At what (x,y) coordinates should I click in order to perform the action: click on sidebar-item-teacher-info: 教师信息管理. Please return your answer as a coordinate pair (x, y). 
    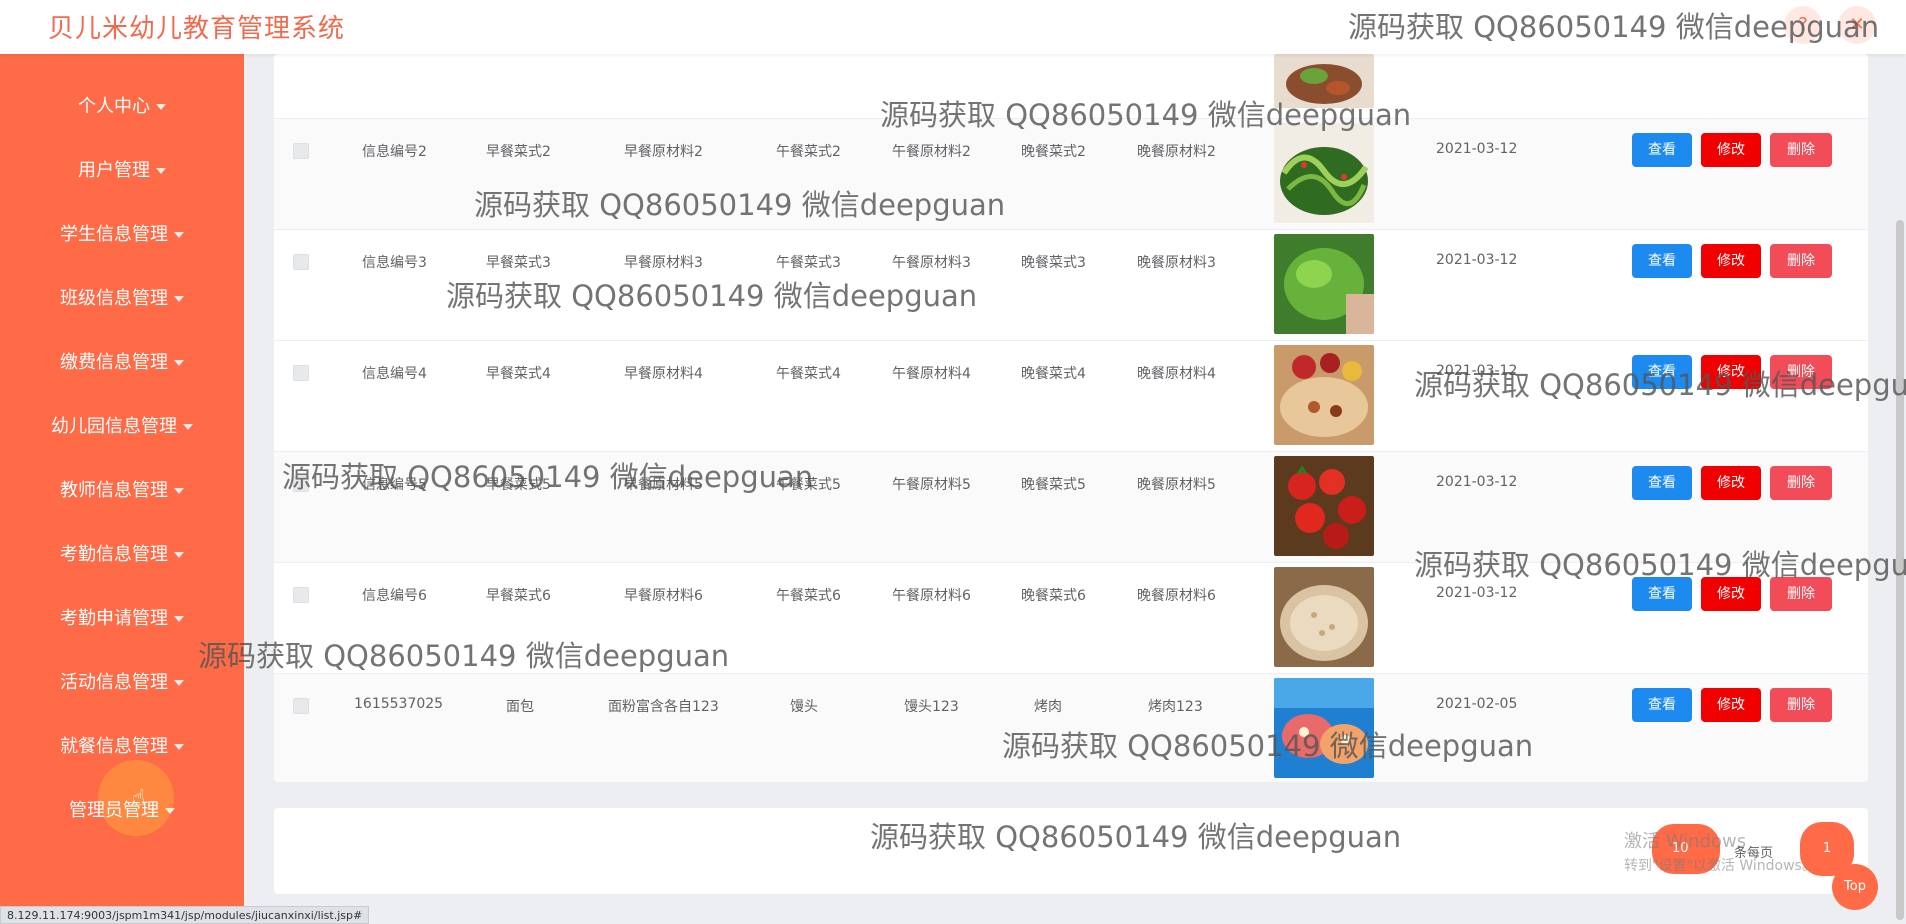
    Looking at the image, I should click on (122, 491).